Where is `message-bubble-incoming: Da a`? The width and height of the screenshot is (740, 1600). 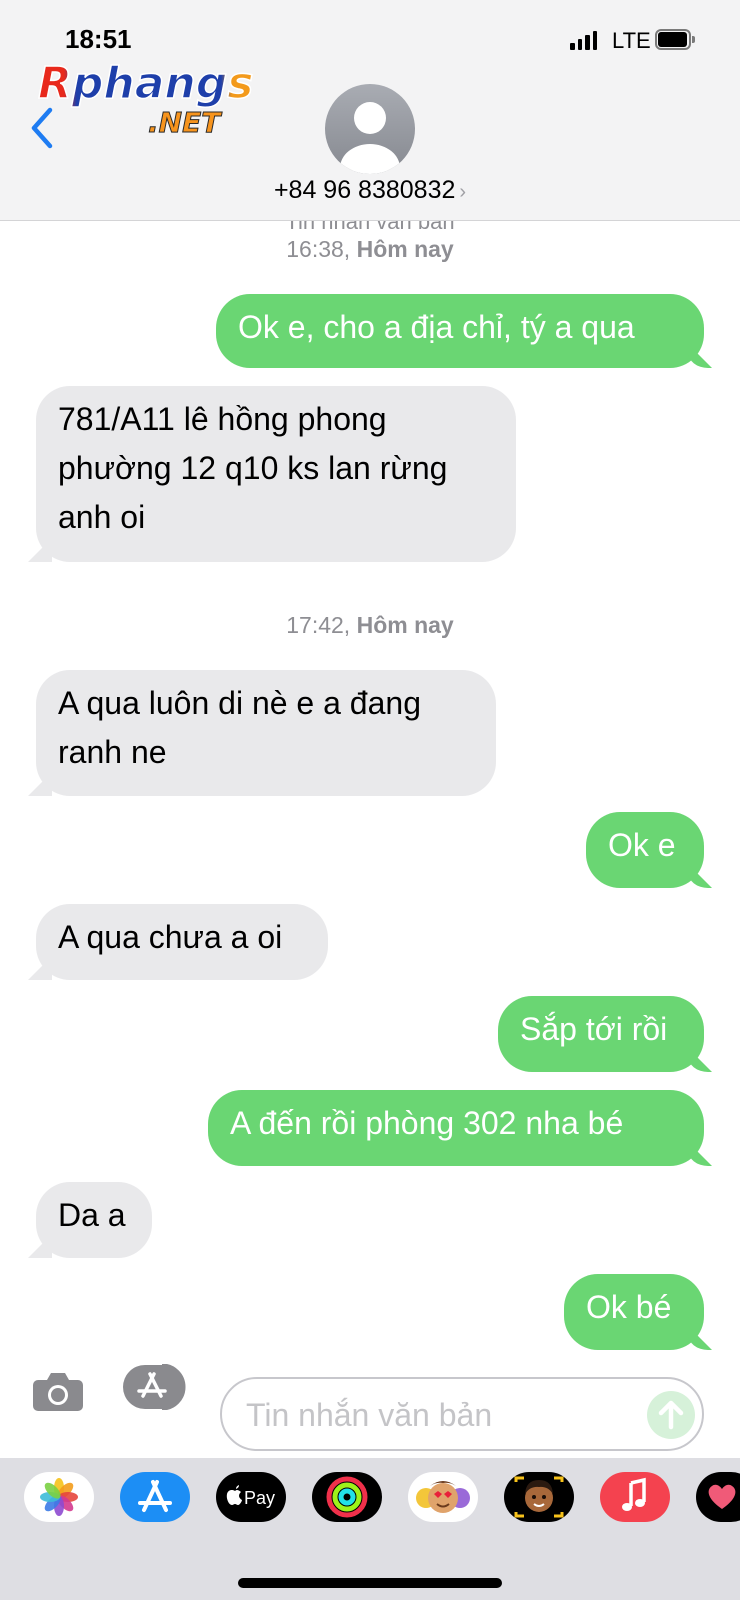
message-bubble-incoming: Da a is located at coordinates (94, 1220).